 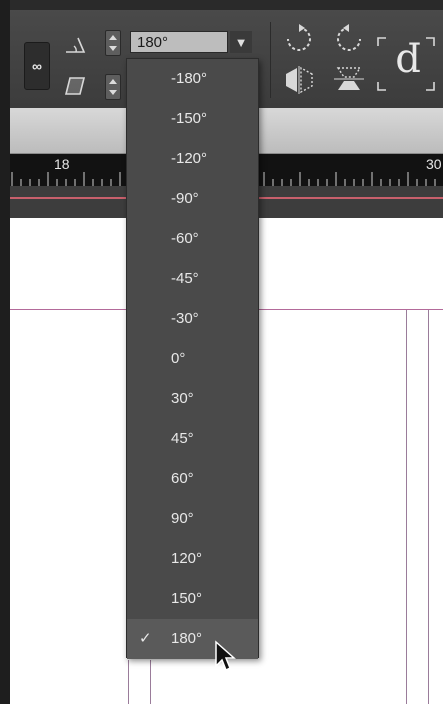 I want to click on checkmark-icon: ✓, so click(x=145, y=638).